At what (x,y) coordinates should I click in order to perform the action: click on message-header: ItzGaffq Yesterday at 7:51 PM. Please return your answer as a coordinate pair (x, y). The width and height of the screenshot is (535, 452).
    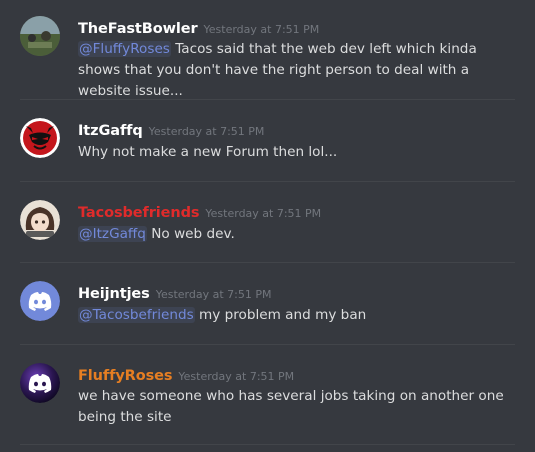
    Looking at the image, I should click on (171, 129).